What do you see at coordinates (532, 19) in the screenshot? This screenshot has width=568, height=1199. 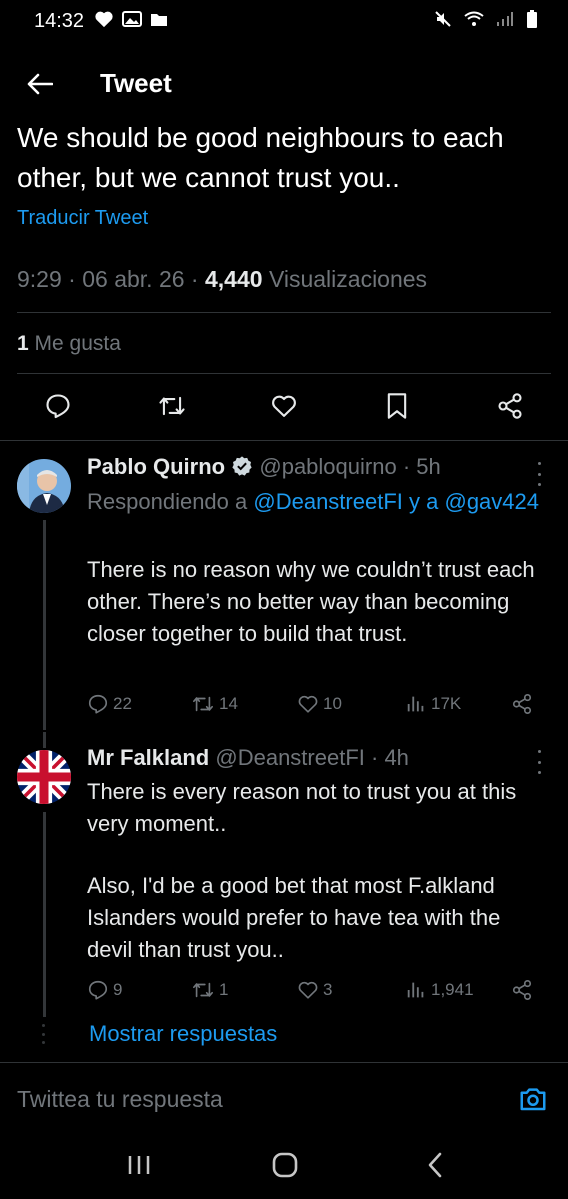 I see `battery-icon` at bounding box center [532, 19].